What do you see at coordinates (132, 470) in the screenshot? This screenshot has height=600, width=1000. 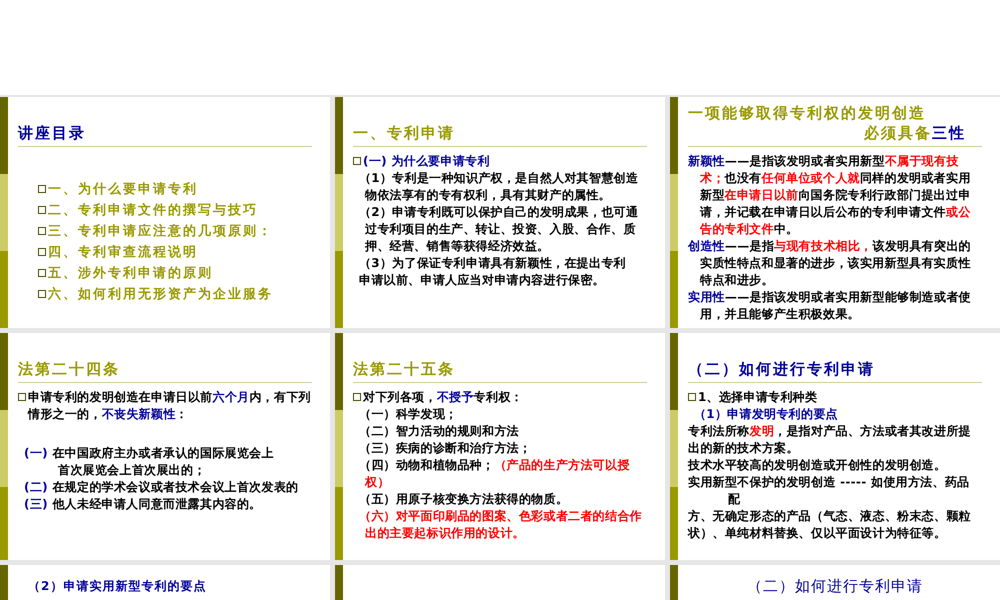 I see `slide-text: 首次展览会上首次展出的；` at bounding box center [132, 470].